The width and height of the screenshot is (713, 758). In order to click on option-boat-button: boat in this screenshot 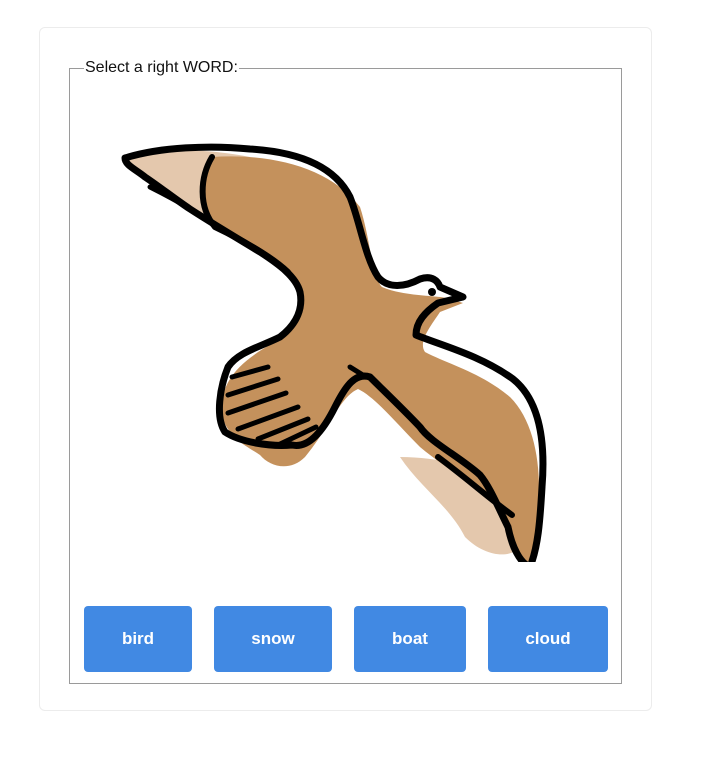, I will do `click(410, 639)`.